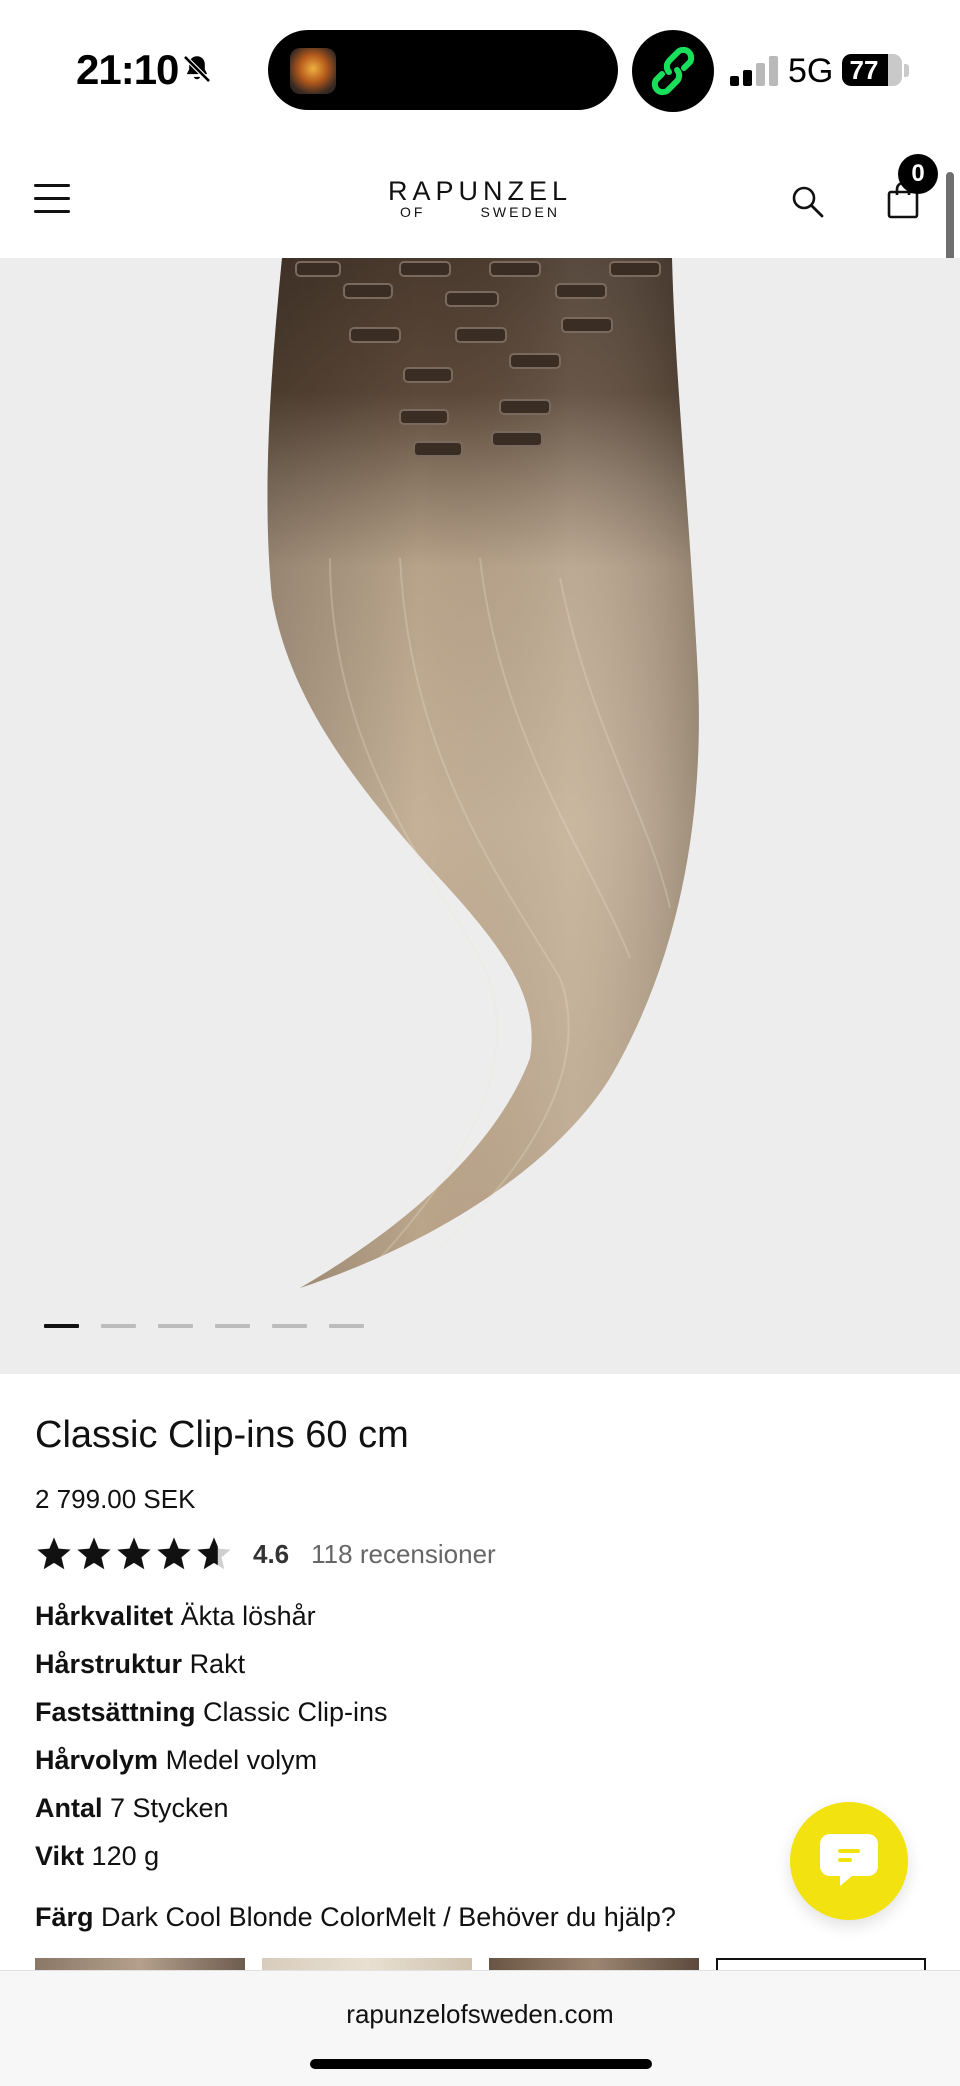  Describe the element at coordinates (125, 1856) in the screenshot. I see `attribute-value: 120 g` at that location.